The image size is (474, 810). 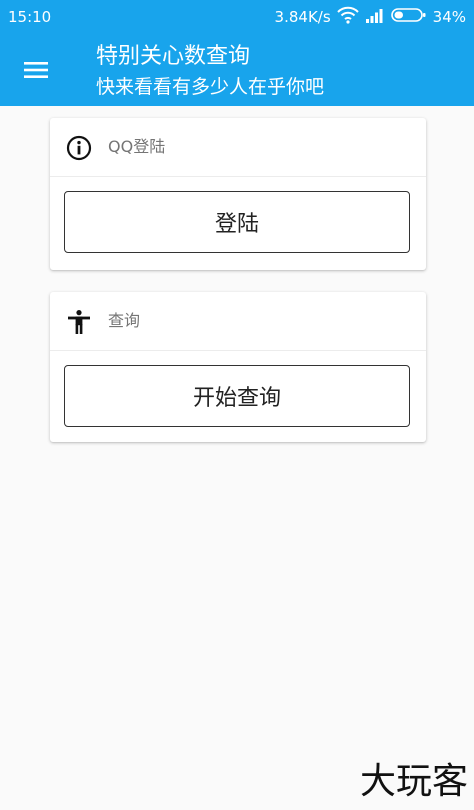 I want to click on accessibility-person-icon, so click(x=79, y=322).